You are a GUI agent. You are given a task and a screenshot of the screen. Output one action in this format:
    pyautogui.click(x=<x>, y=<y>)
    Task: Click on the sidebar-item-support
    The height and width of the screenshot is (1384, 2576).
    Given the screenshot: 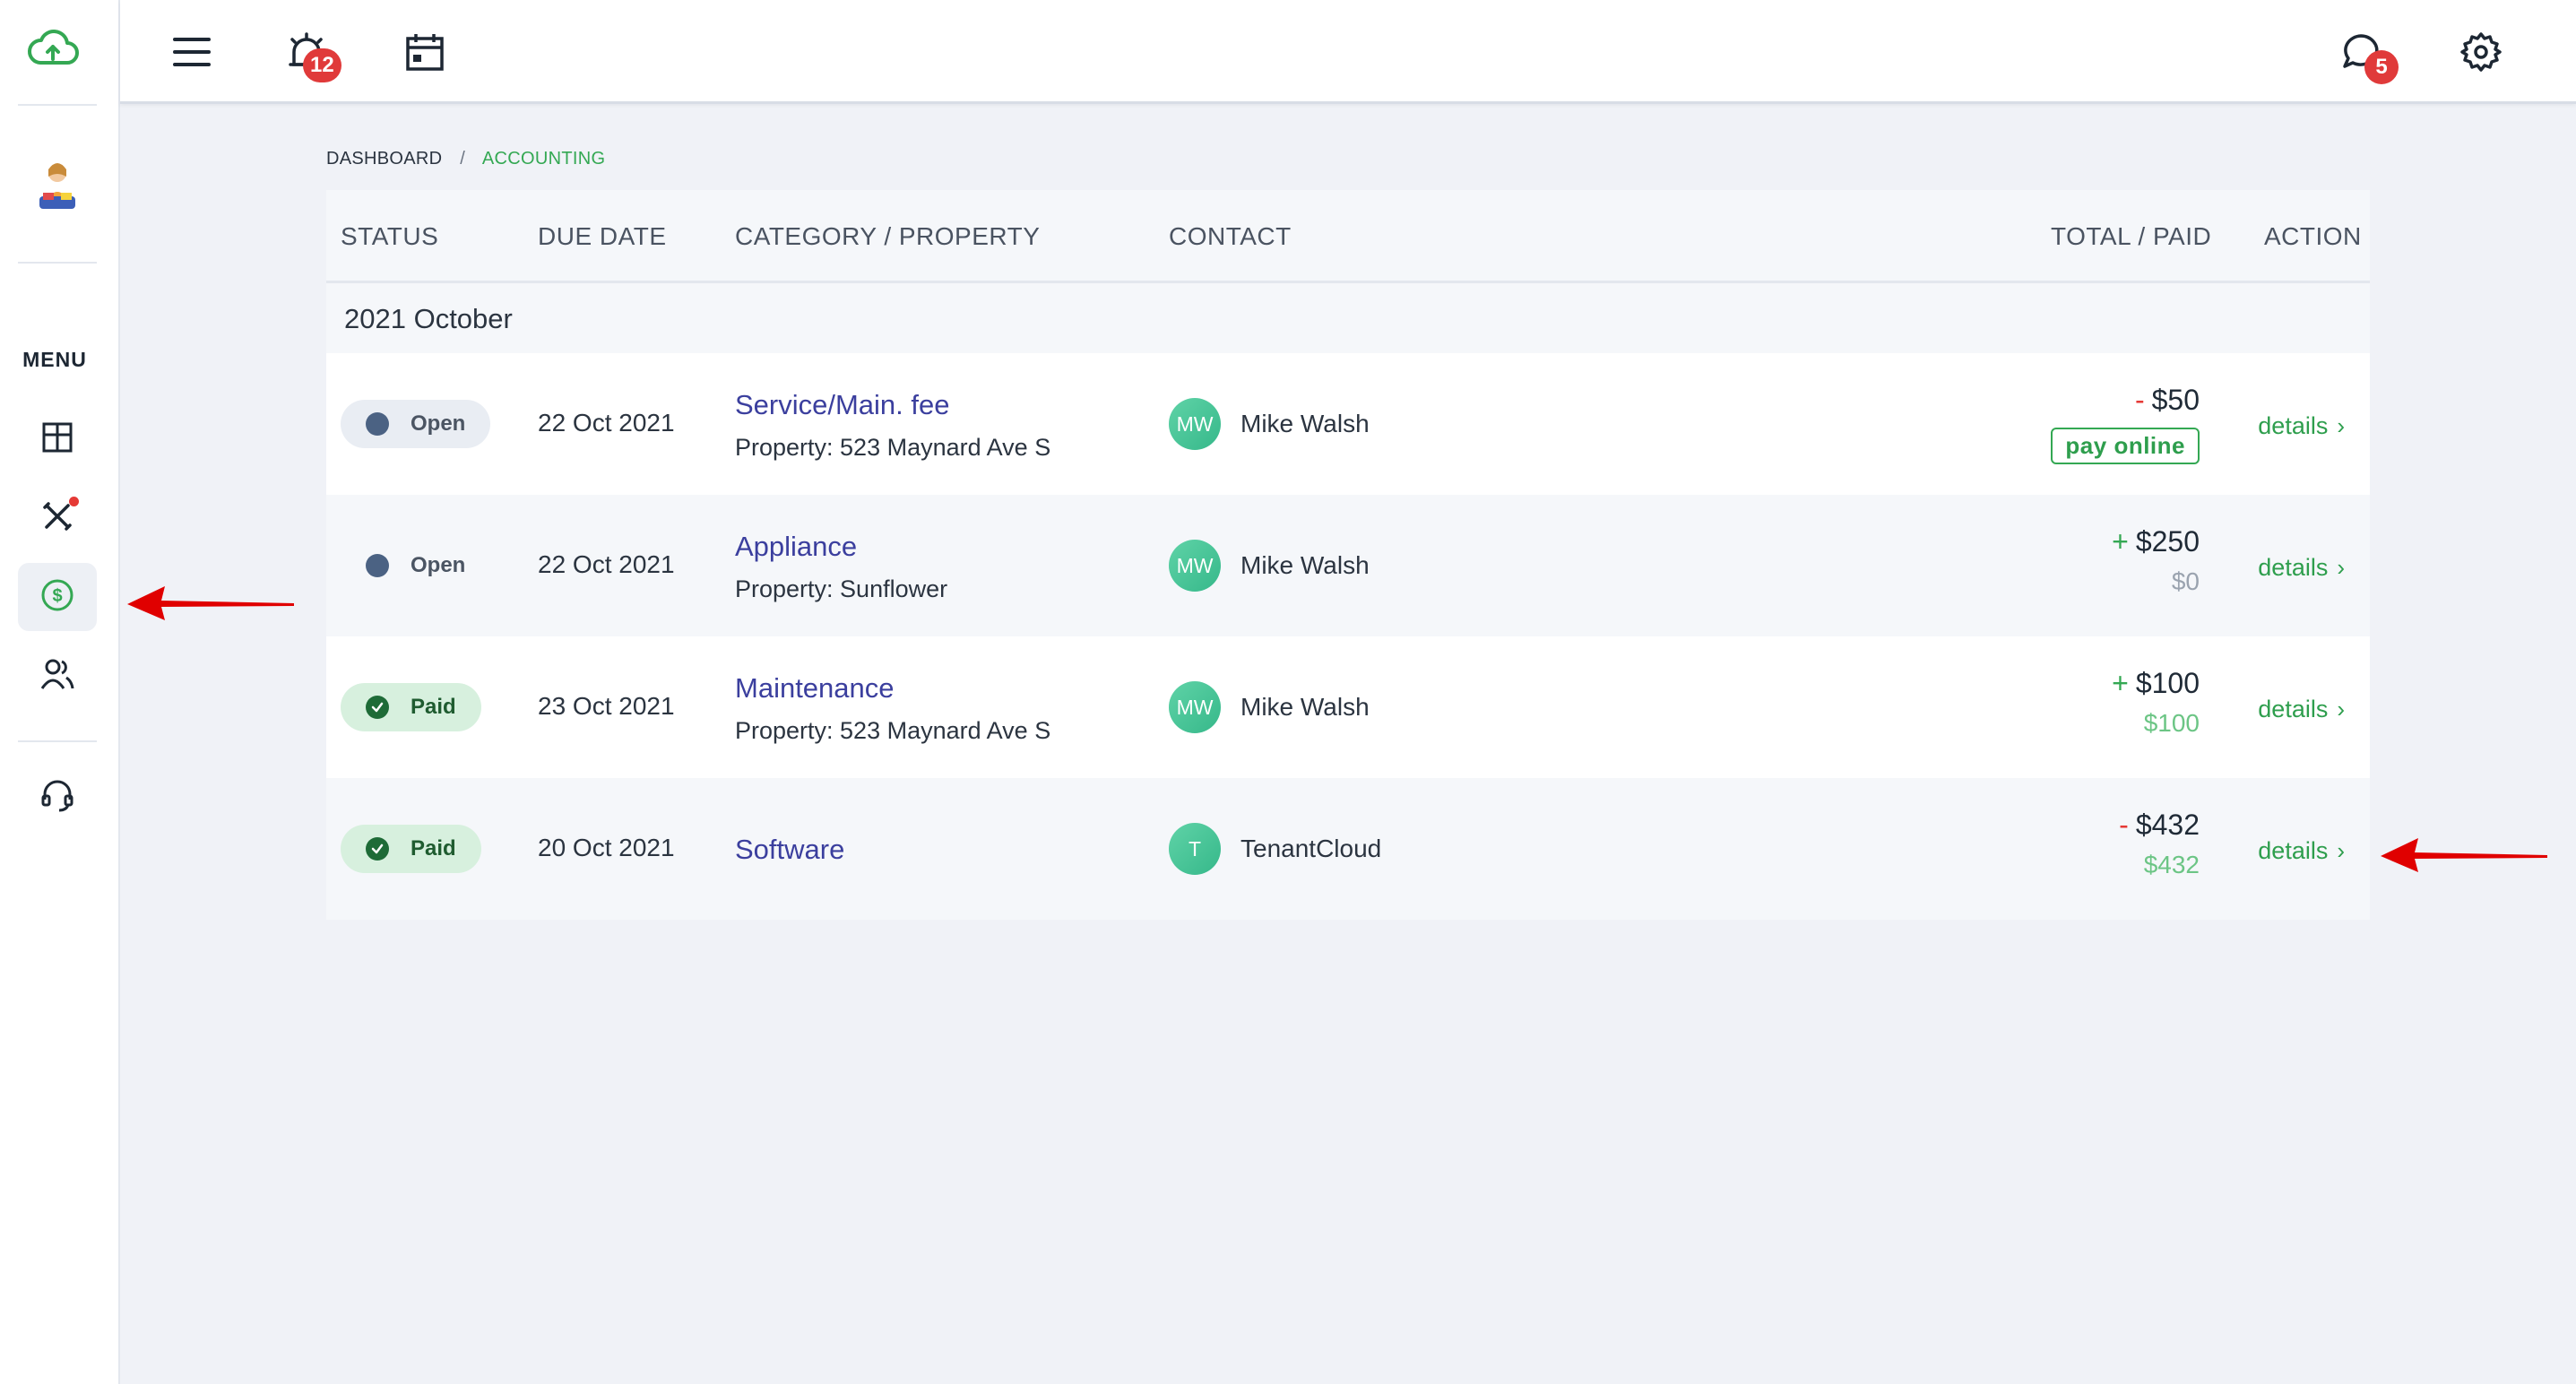 What is the action you would take?
    pyautogui.click(x=57, y=798)
    